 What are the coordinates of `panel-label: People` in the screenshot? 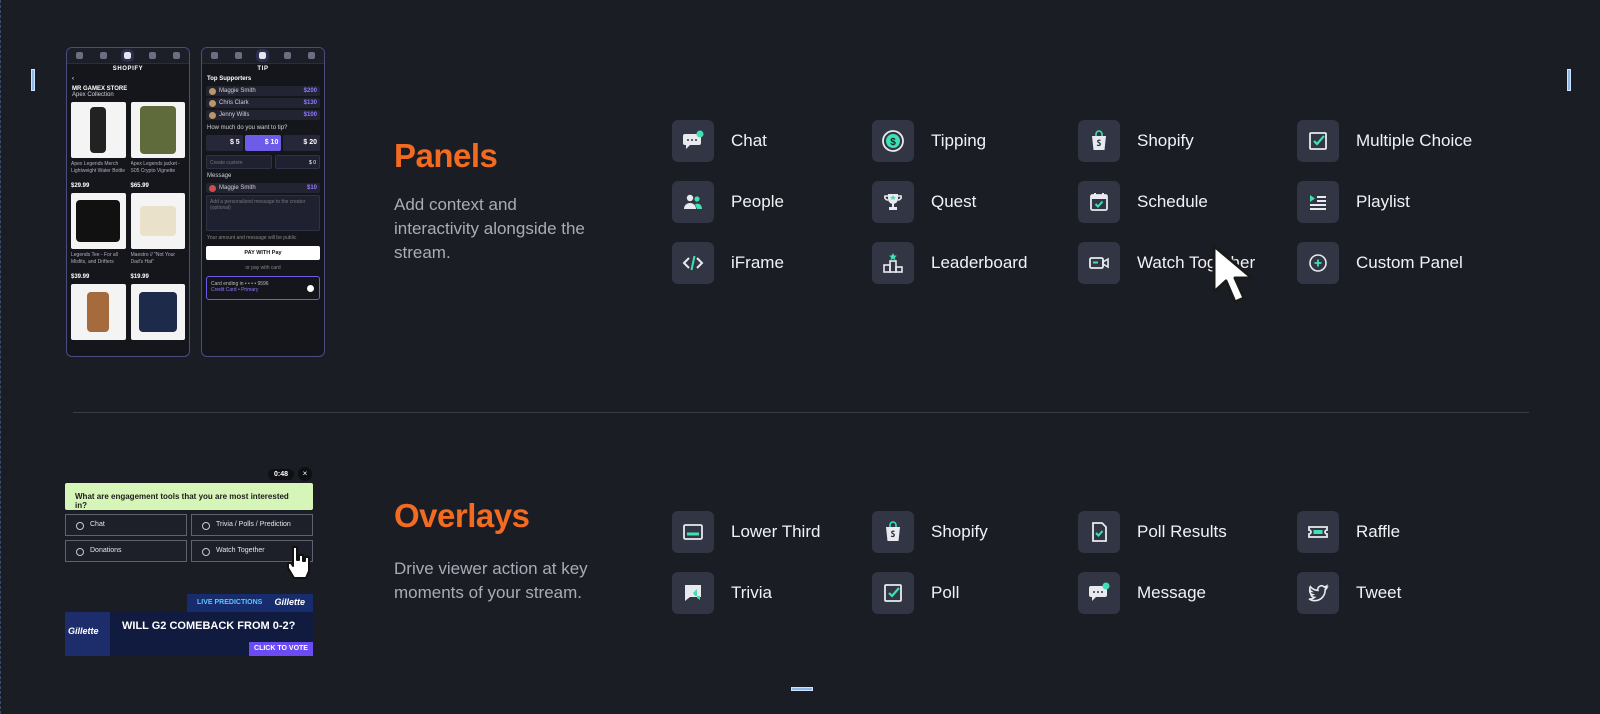 It's located at (757, 201).